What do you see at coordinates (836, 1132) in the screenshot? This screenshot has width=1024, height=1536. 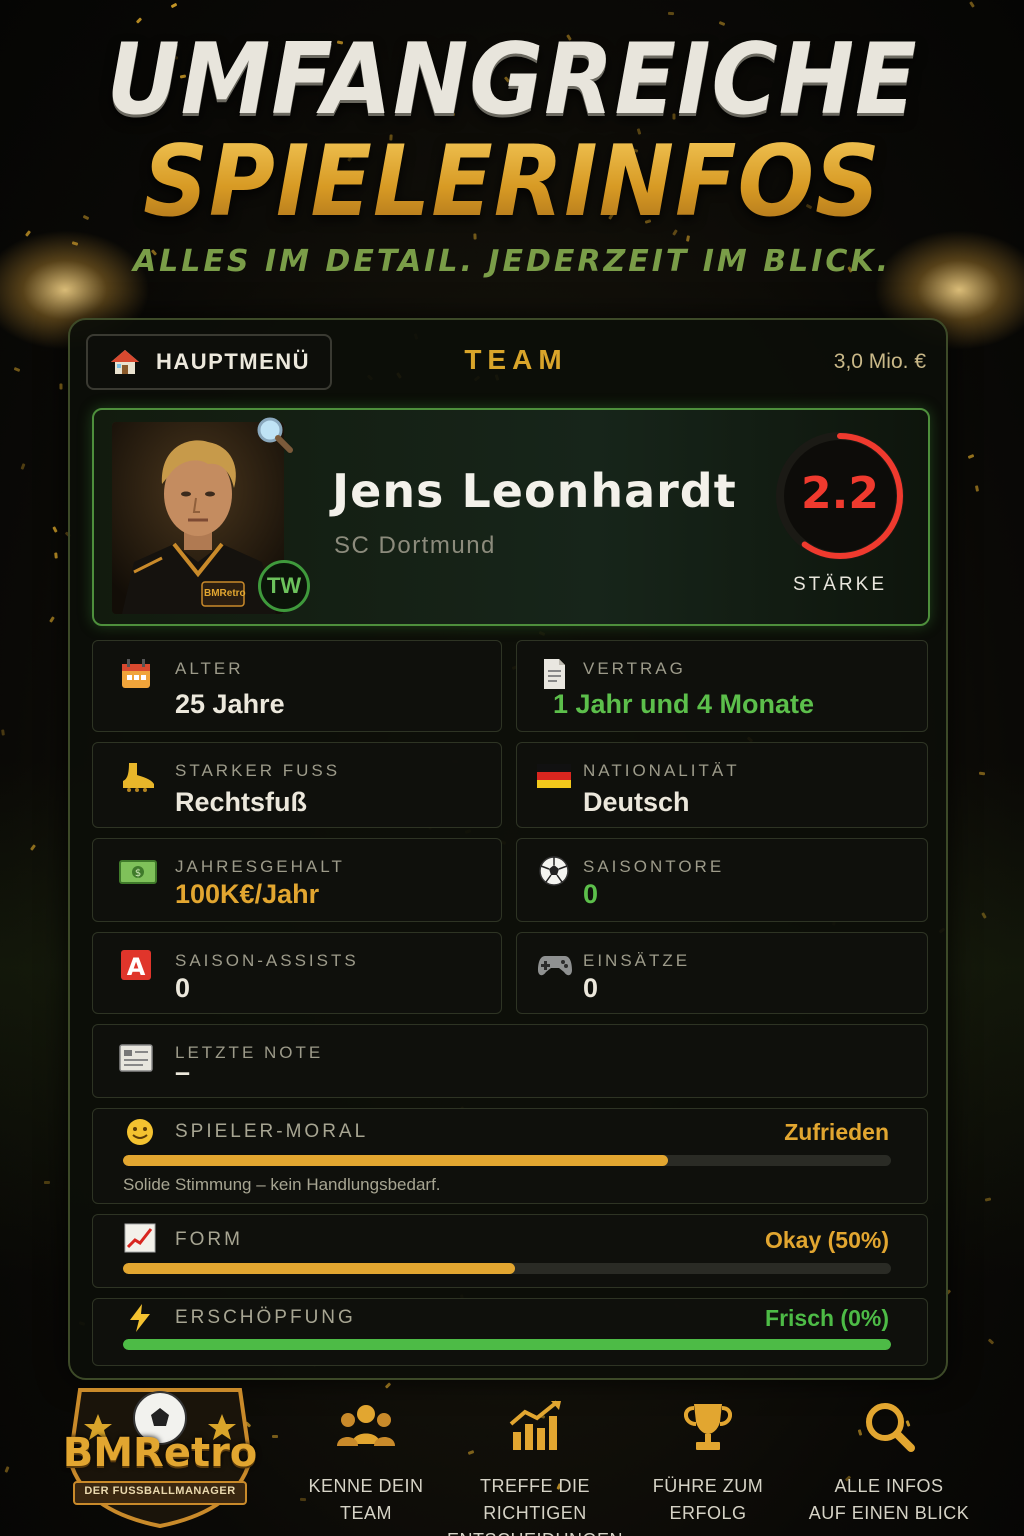 I see `morale-status: Zufrieden` at bounding box center [836, 1132].